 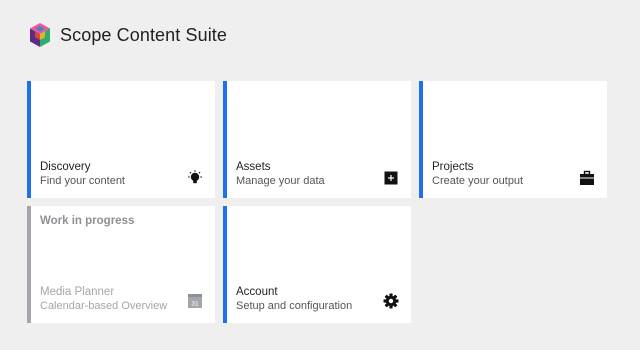 I want to click on tile-assets: Assets Manage your data, so click(x=317, y=139).